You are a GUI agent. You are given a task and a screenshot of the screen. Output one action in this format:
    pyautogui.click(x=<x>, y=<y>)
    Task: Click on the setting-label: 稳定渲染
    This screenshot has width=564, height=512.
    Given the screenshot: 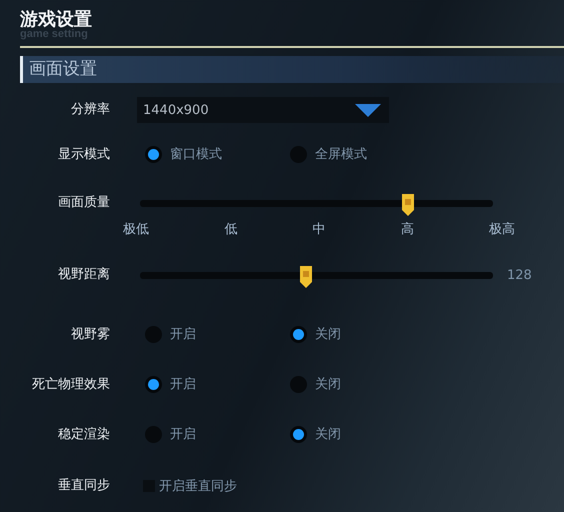 What is the action you would take?
    pyautogui.click(x=83, y=434)
    